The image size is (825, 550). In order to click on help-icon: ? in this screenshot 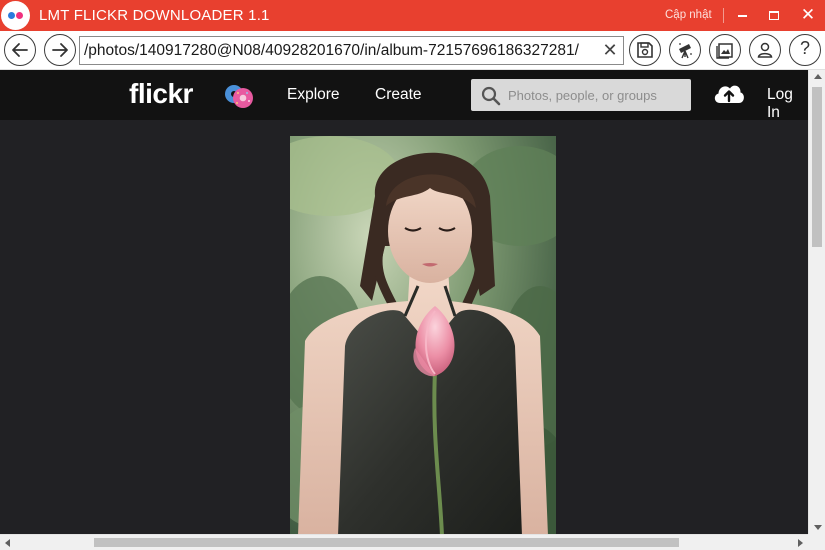, I will do `click(804, 48)`.